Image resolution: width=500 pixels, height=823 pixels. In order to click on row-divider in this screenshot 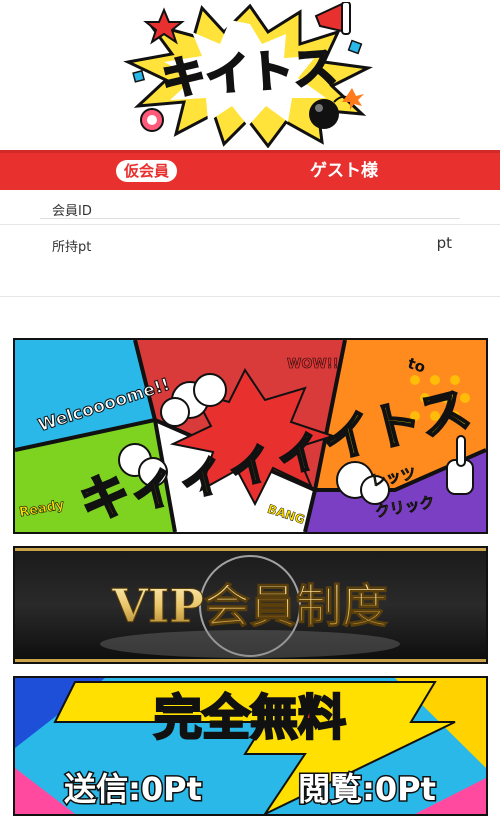, I will do `click(250, 218)`.